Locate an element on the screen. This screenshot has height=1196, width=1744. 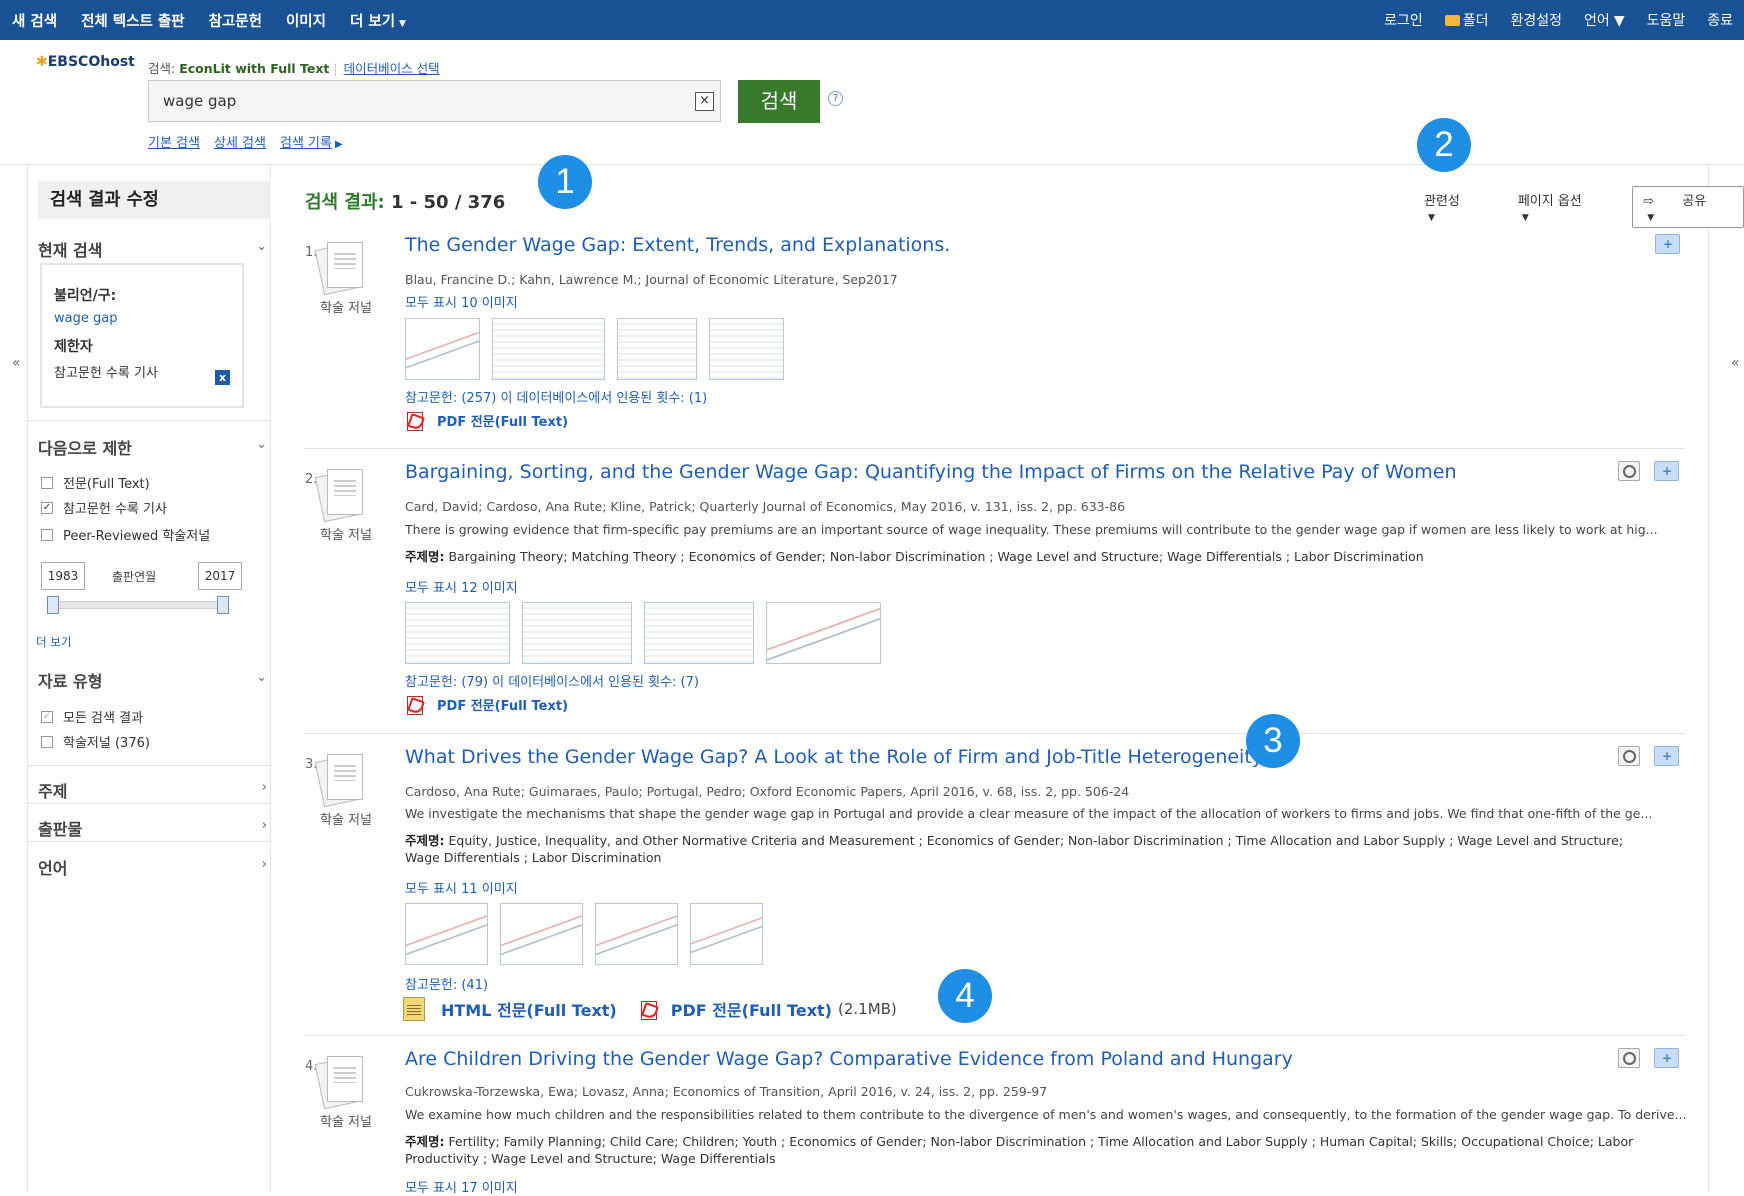
date-range-slider is located at coordinates (138, 605).